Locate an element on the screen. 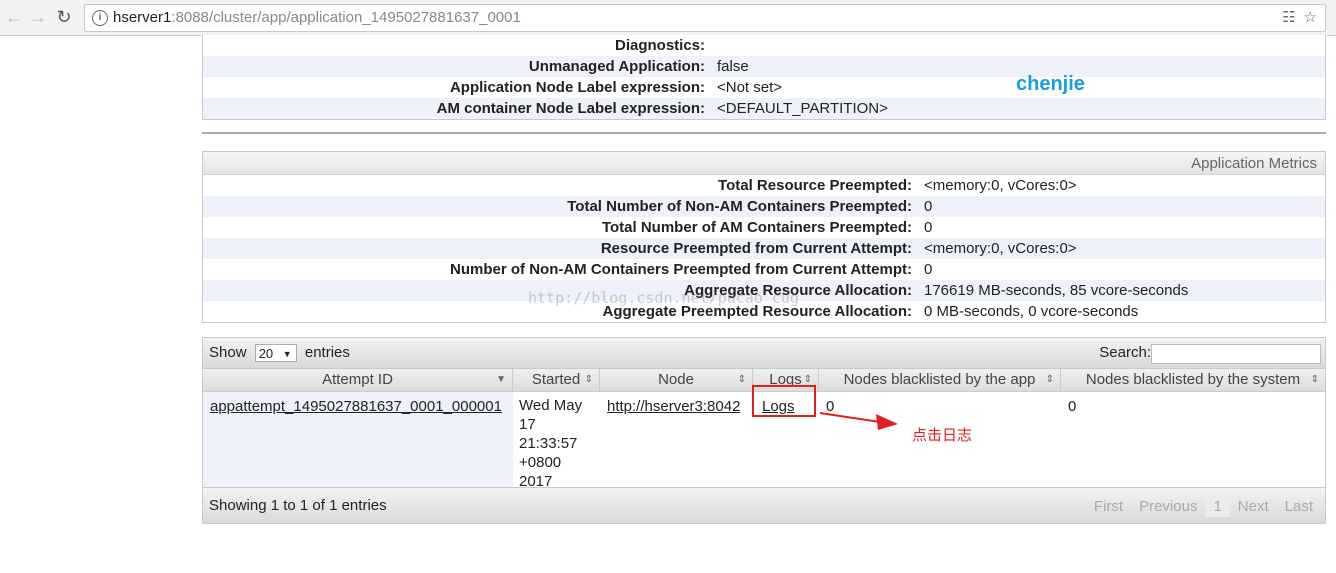 The image size is (1336, 573). info-icon: i is located at coordinates (100, 18).